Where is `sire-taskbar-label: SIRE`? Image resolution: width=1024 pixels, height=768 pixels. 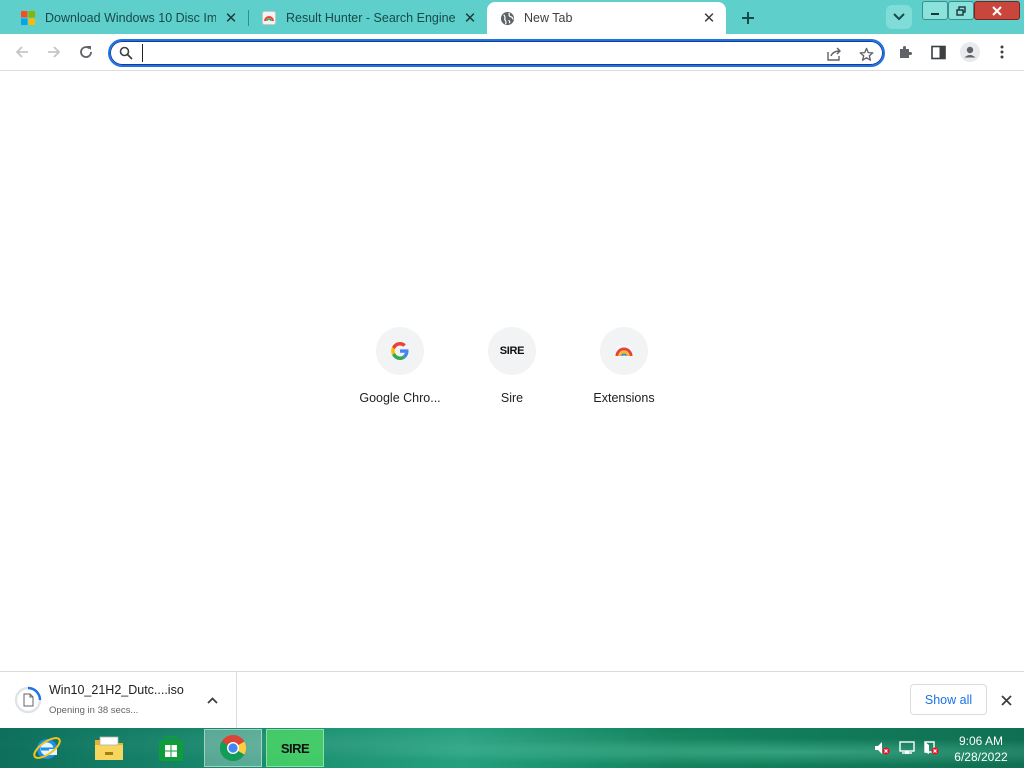
sire-taskbar-label: SIRE is located at coordinates (295, 748).